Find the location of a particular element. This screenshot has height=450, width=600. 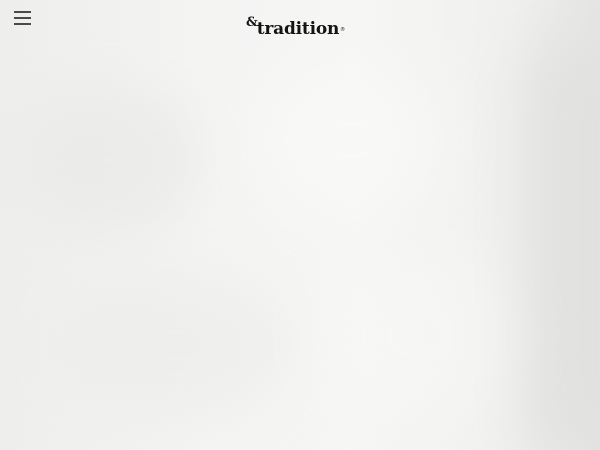

brand-logo-link: & tradition ® is located at coordinates (295, 27).